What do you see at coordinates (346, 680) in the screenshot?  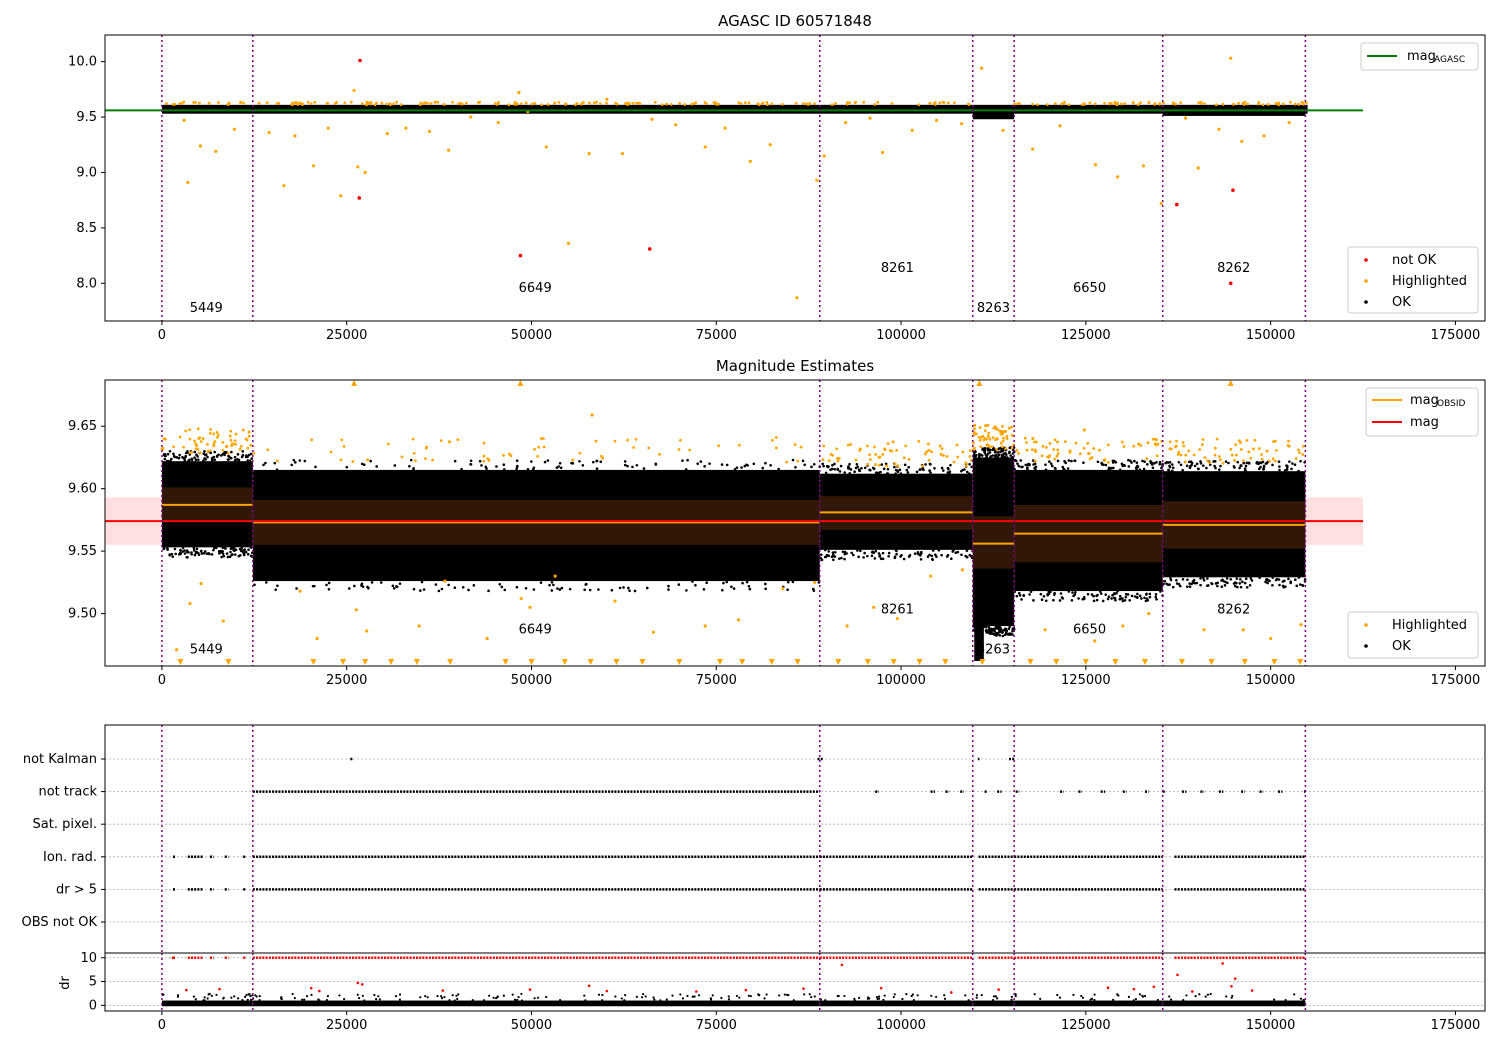 I see `panel1-x-tick-label: 25000` at bounding box center [346, 680].